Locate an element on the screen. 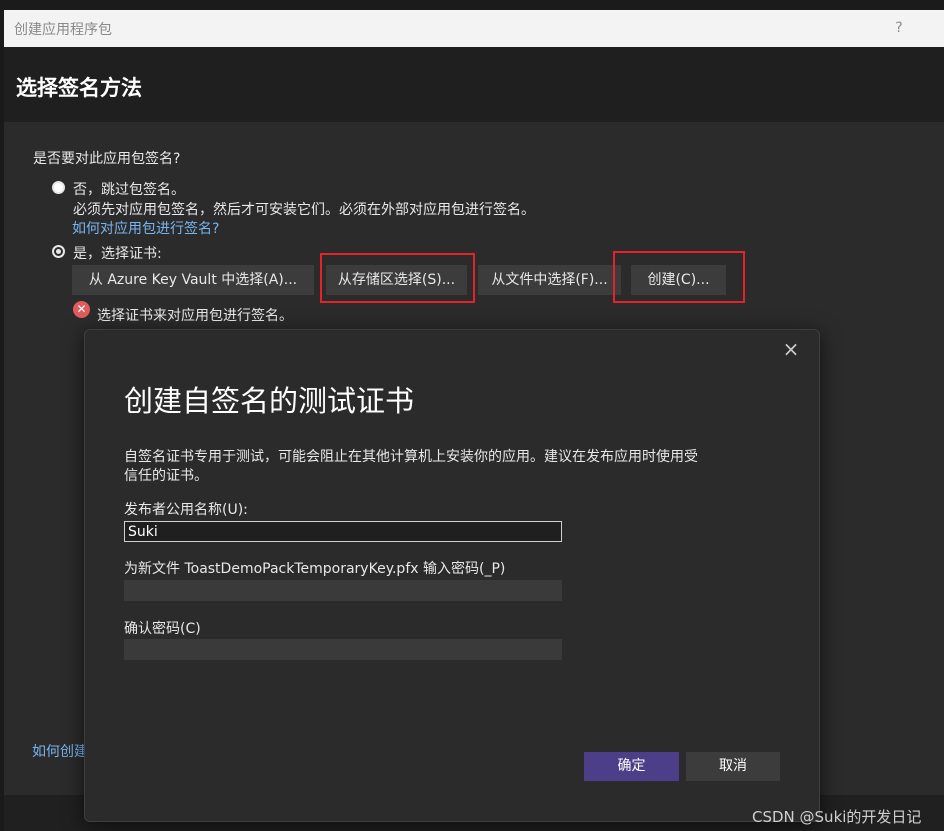 The height and width of the screenshot is (831, 944). help-button: ? is located at coordinates (899, 28).